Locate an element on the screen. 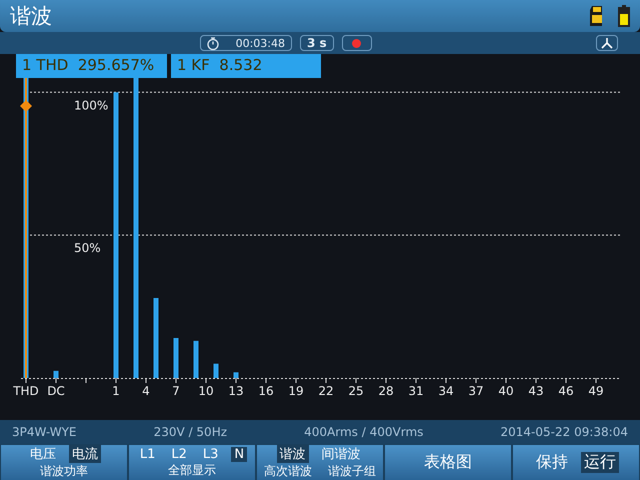  x-tick-label: 37 is located at coordinates (476, 391).